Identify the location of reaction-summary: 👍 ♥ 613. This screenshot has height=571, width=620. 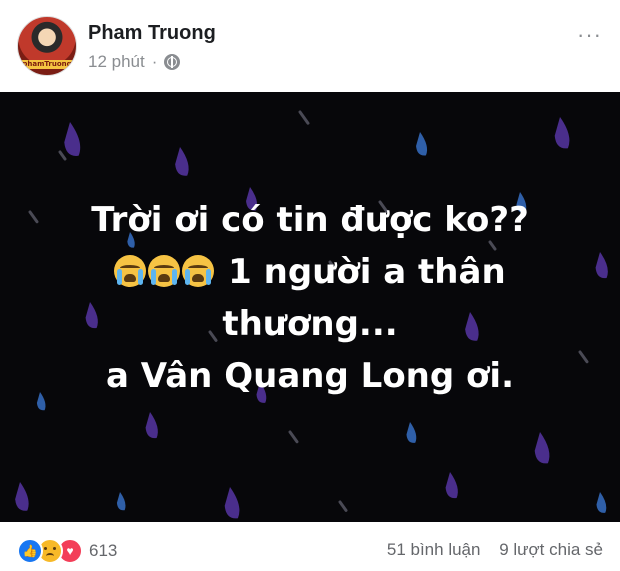
(67, 551).